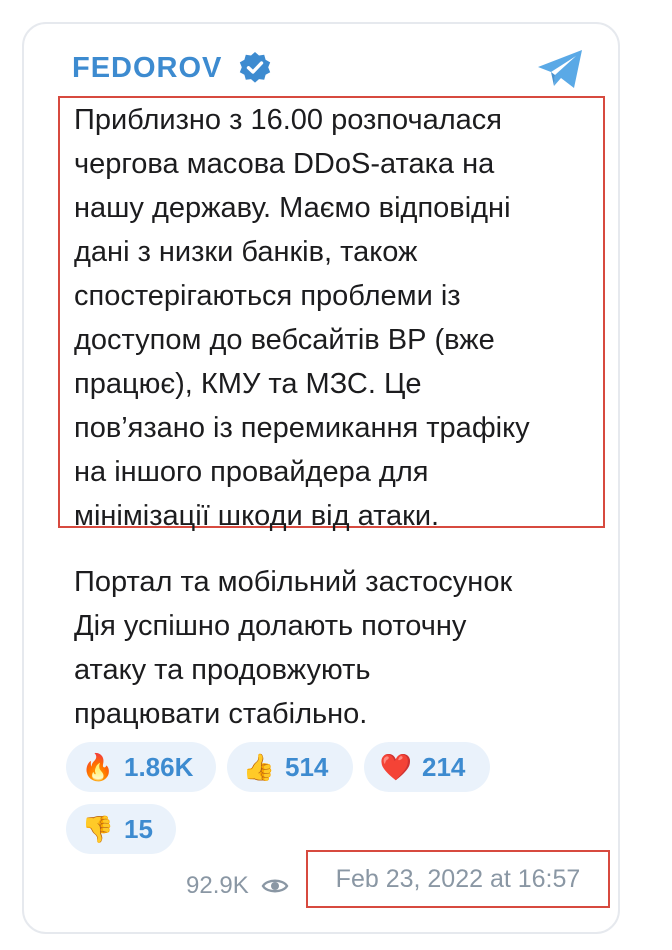 This screenshot has height=950, width=672. I want to click on verified-badge-icon, so click(255, 67).